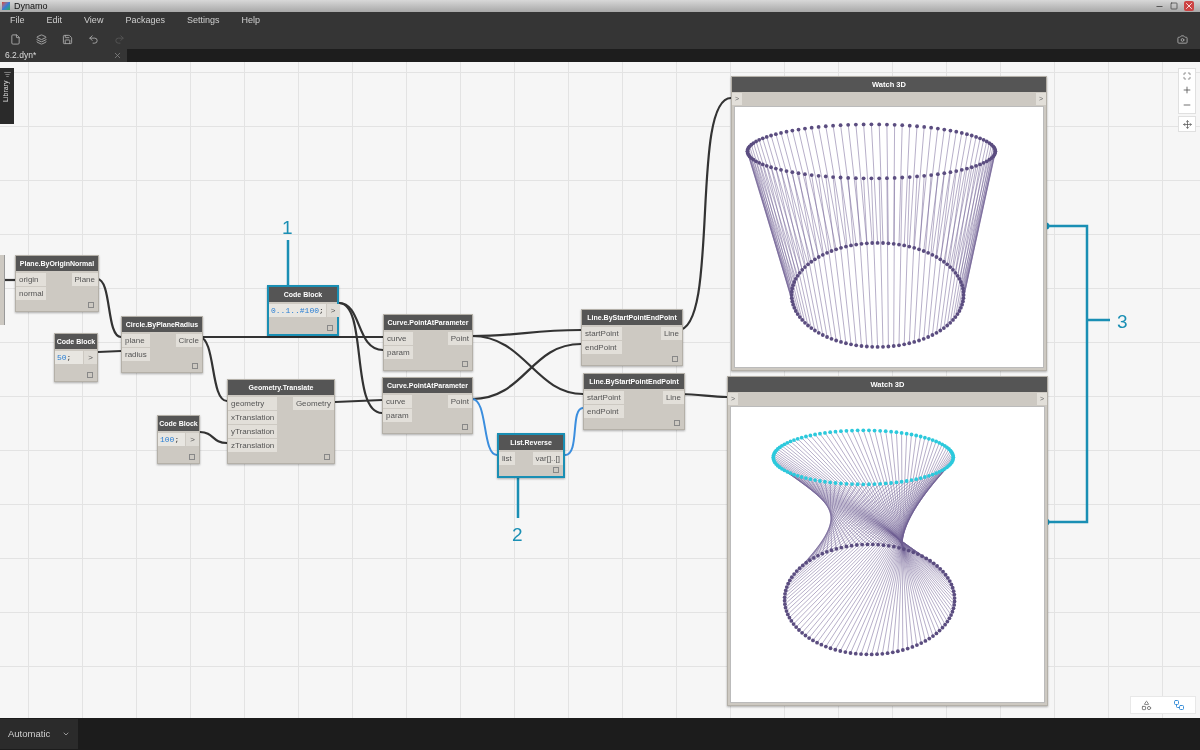  I want to click on pan-button, so click(1187, 124).